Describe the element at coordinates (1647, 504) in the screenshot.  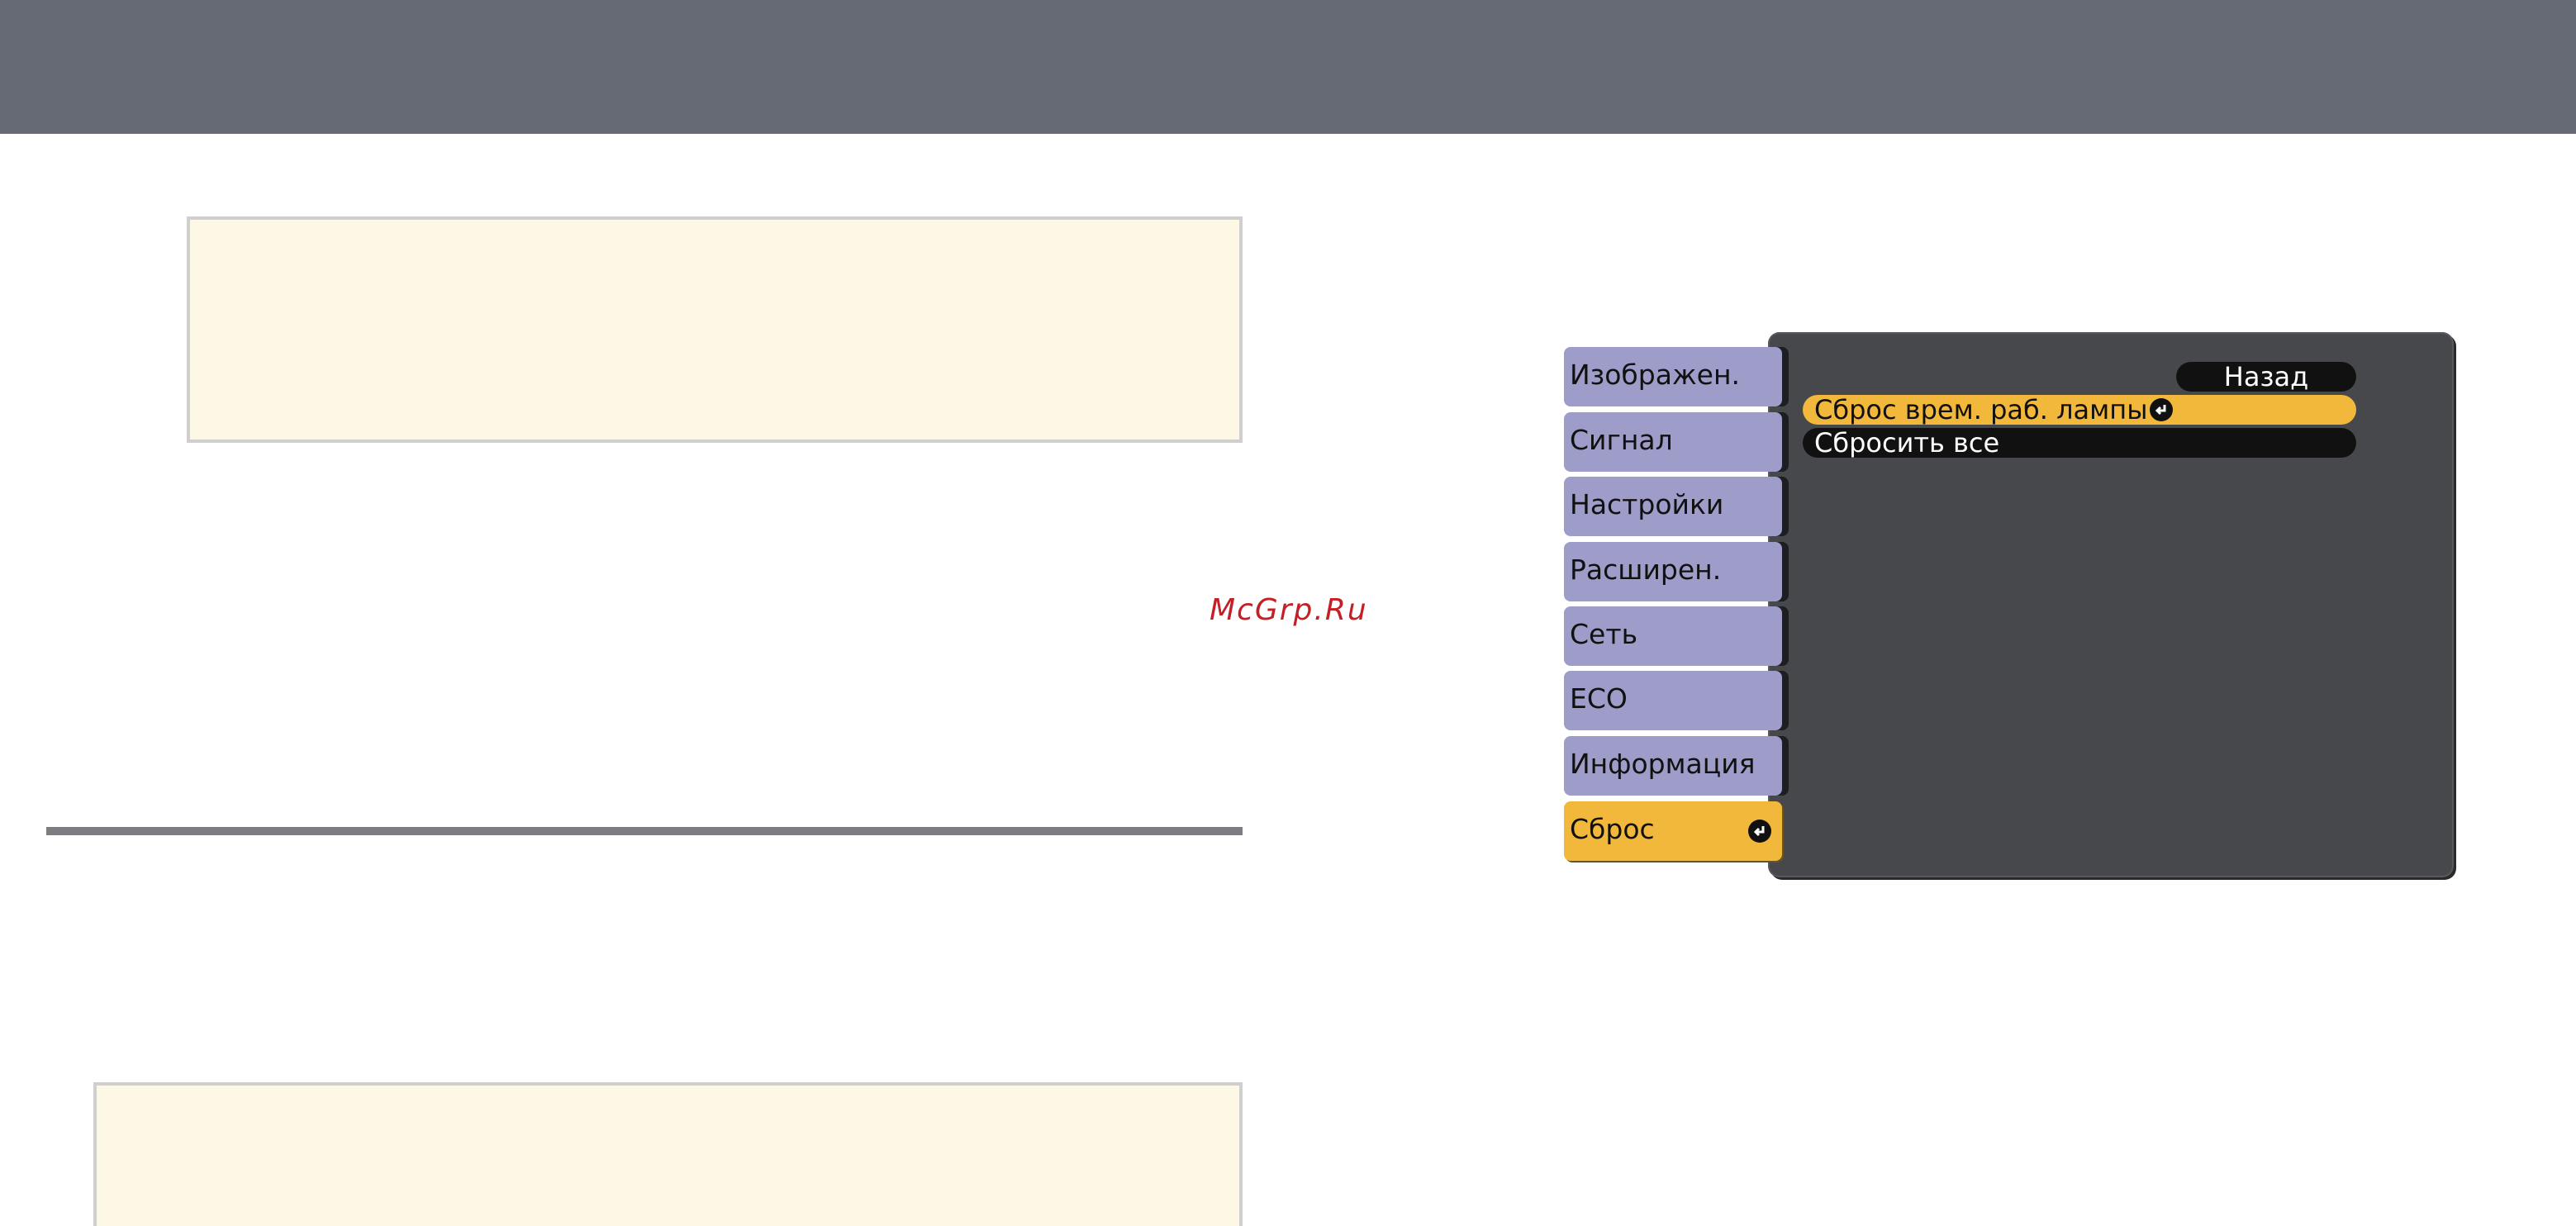
I see `tab-label: Настройки` at that location.